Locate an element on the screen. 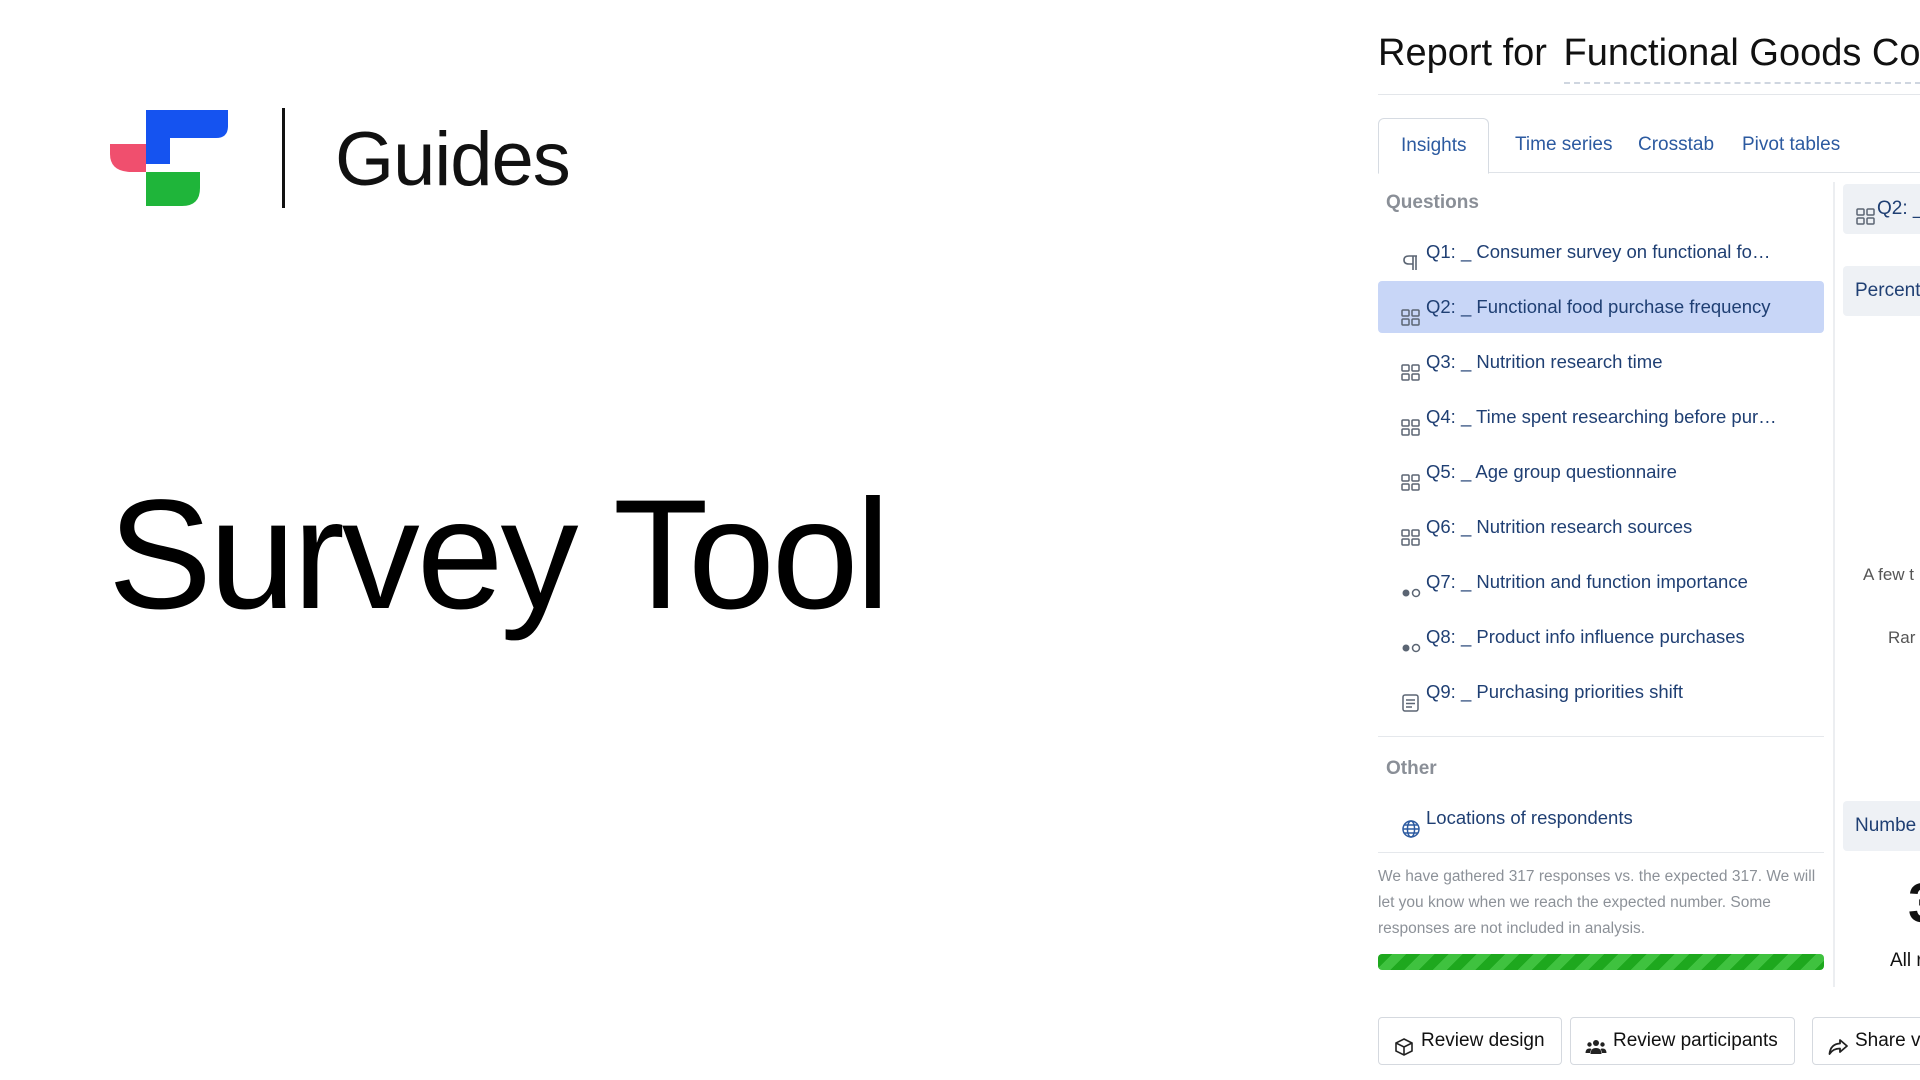 This screenshot has width=1920, height=1080. question-item-q2: Q2: _ Functional food purchase frequency is located at coordinates (1601, 307).